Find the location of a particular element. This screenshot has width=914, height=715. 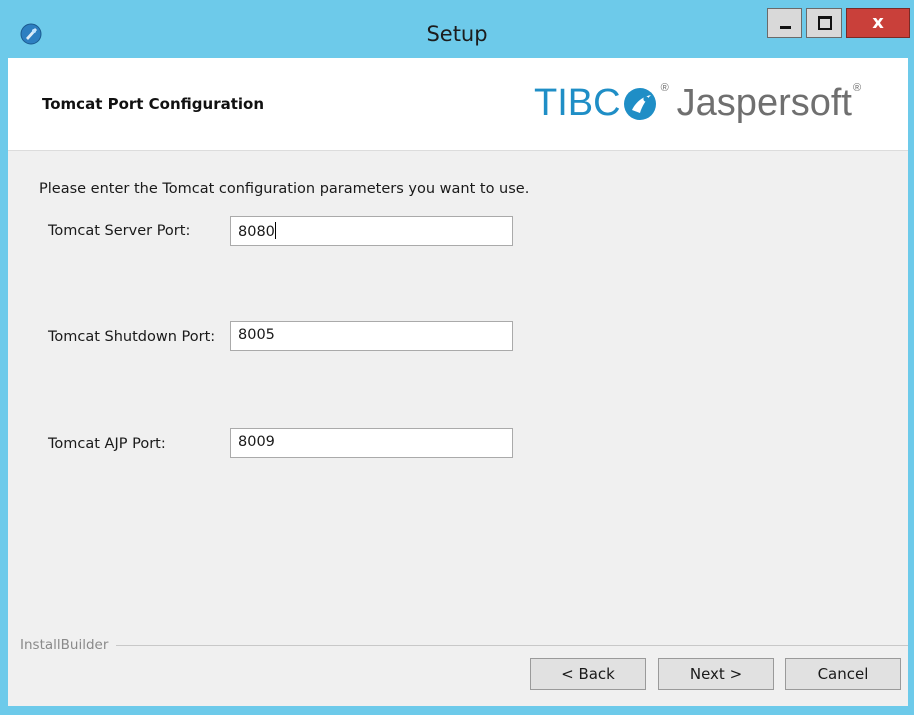

maximize-button is located at coordinates (824, 23).